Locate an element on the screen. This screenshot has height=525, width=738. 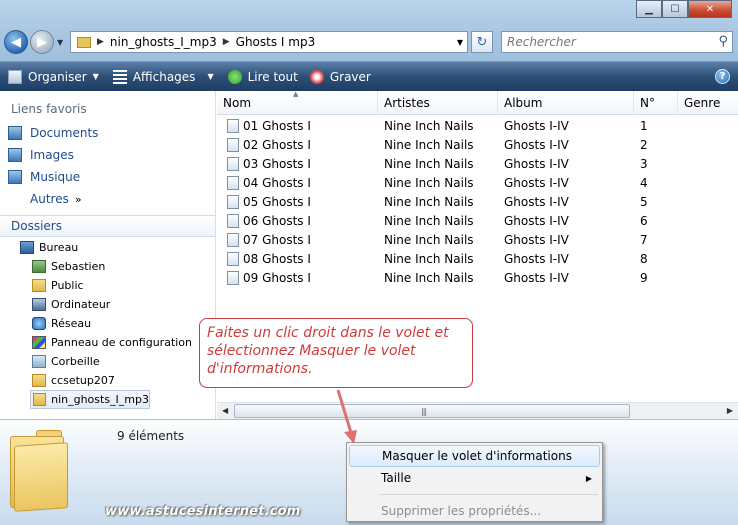
search-input: Rechercher ⚲ is located at coordinates (617, 42).